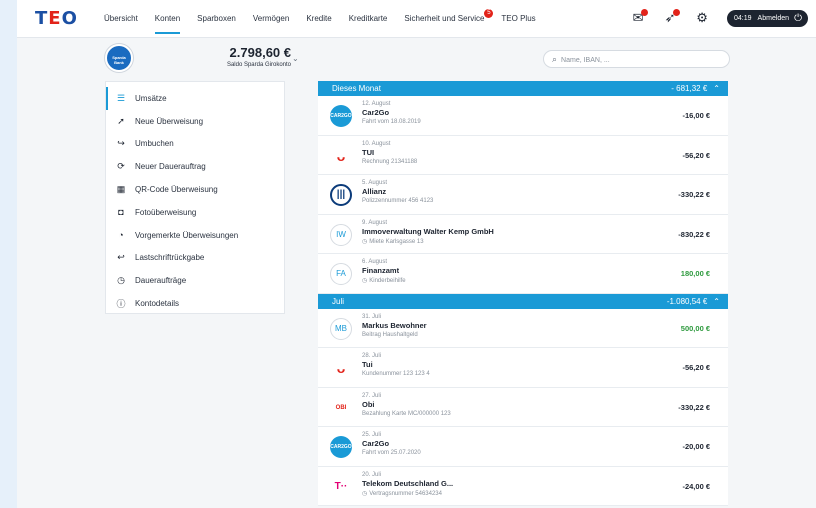  Describe the element at coordinates (387, 281) in the screenshot. I see `transaction-reference-text: Kinderbeihilfe` at that location.